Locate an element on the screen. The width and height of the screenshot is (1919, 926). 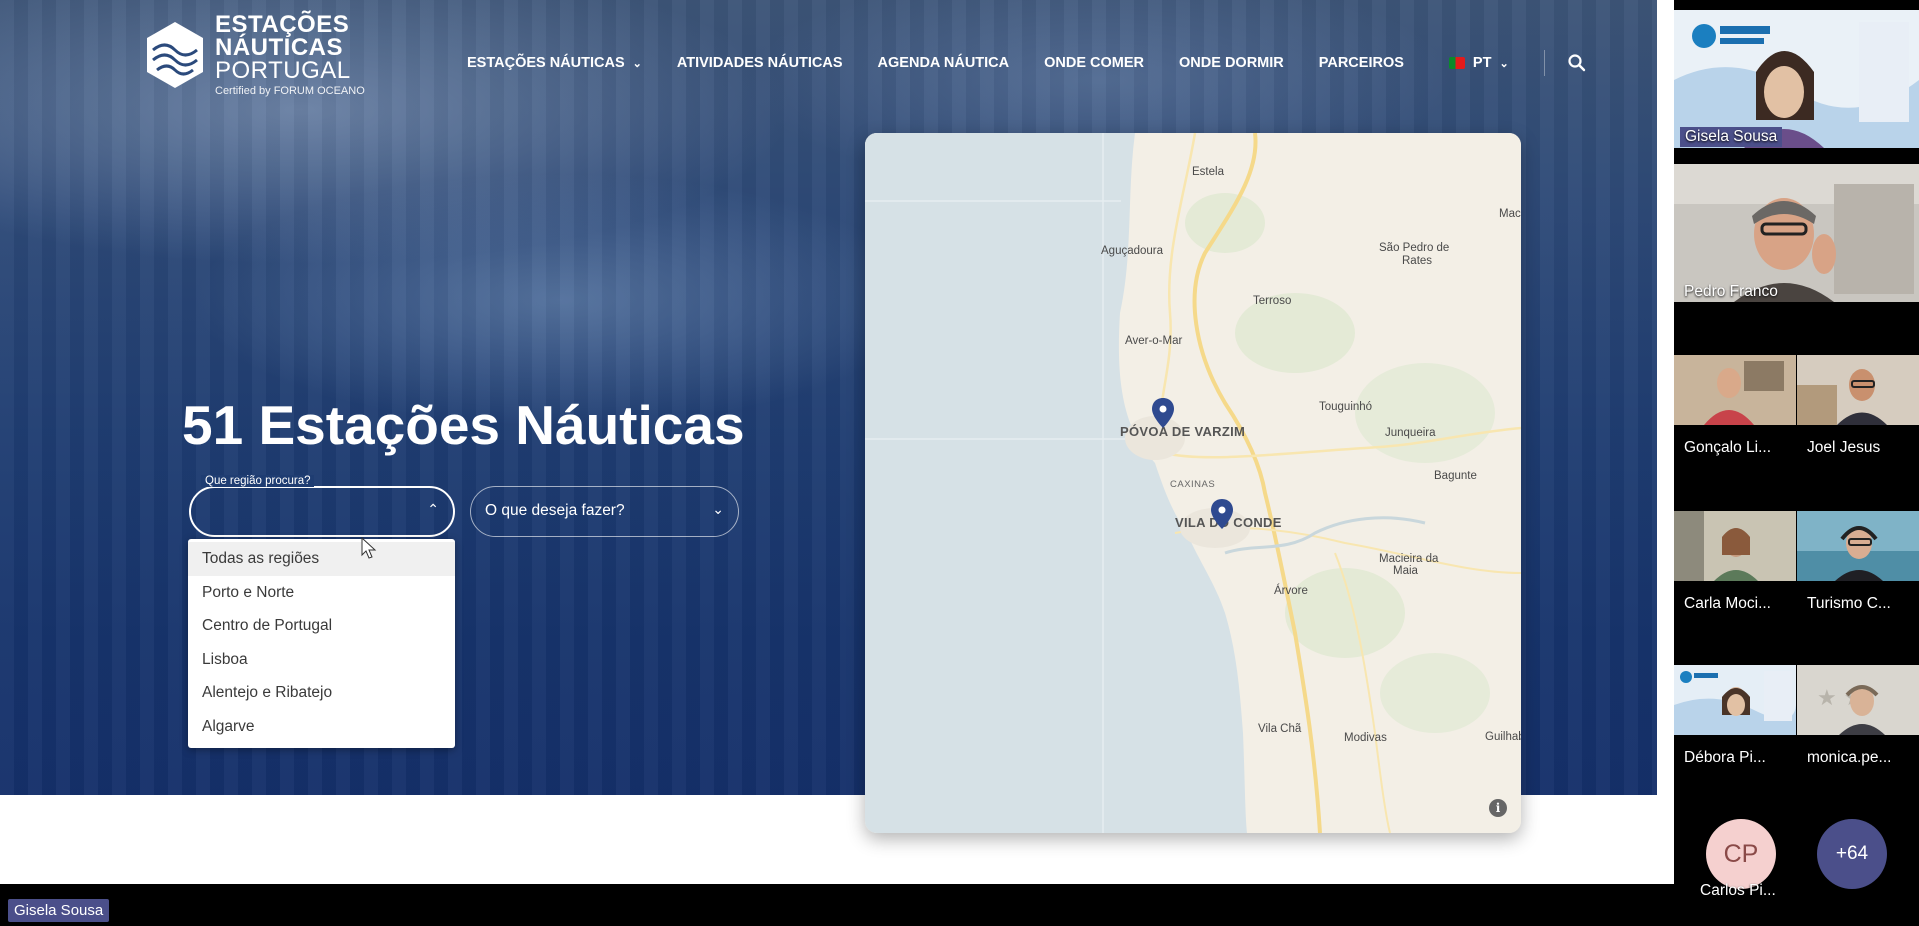
map-label: Terroso is located at coordinates (1272, 301).